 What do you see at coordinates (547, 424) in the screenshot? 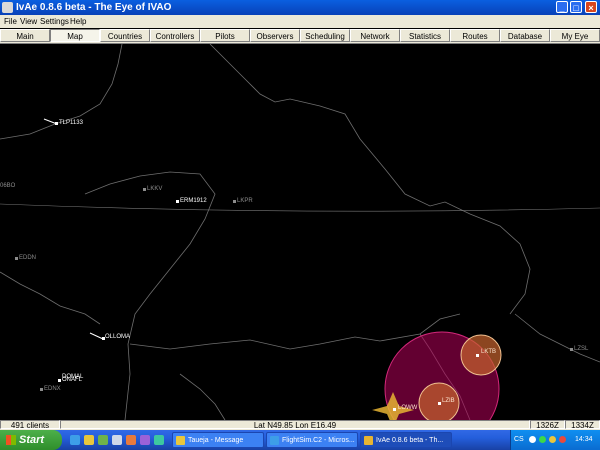
I see `local-time: 1326Z` at bounding box center [547, 424].